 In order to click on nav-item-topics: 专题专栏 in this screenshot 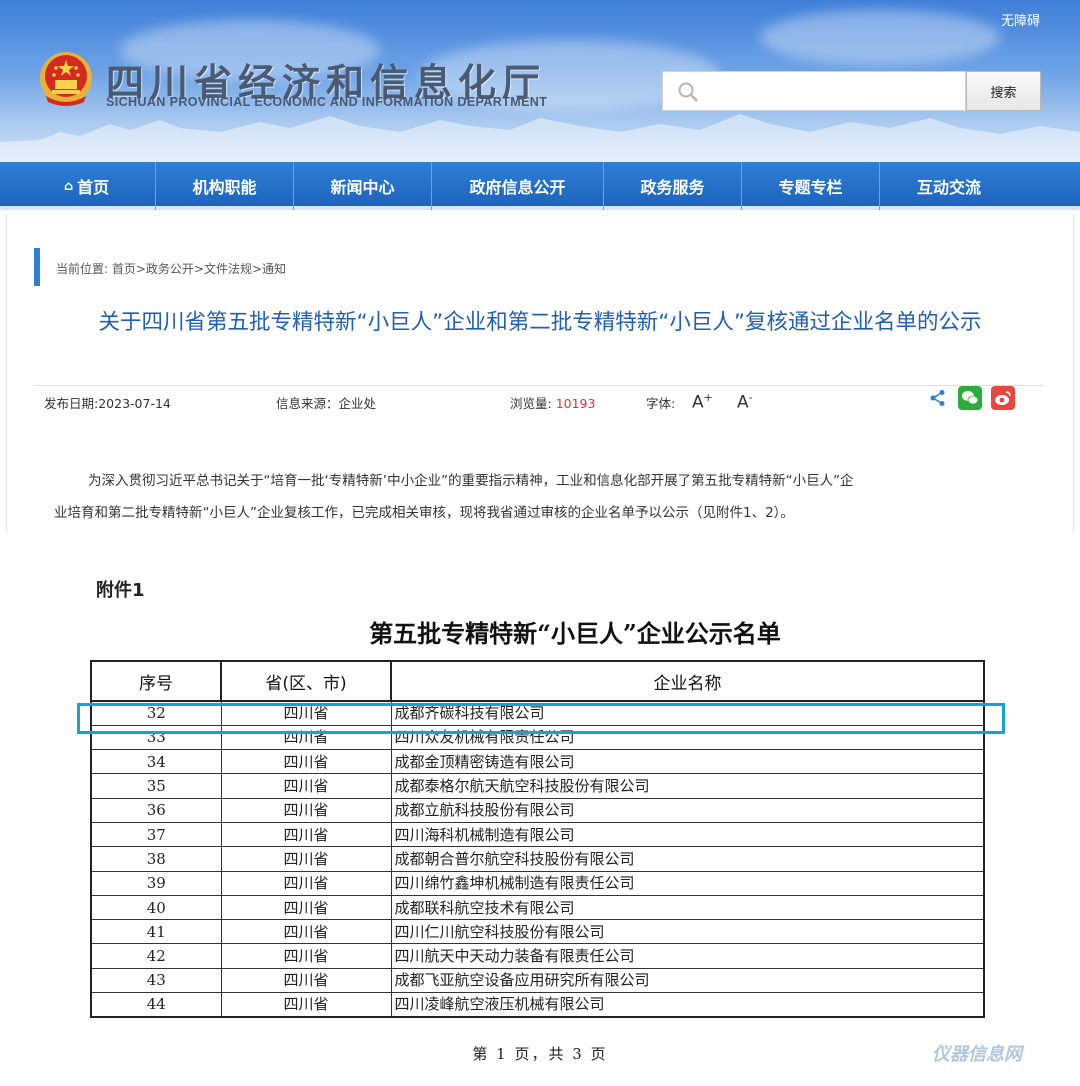, I will do `click(811, 186)`.